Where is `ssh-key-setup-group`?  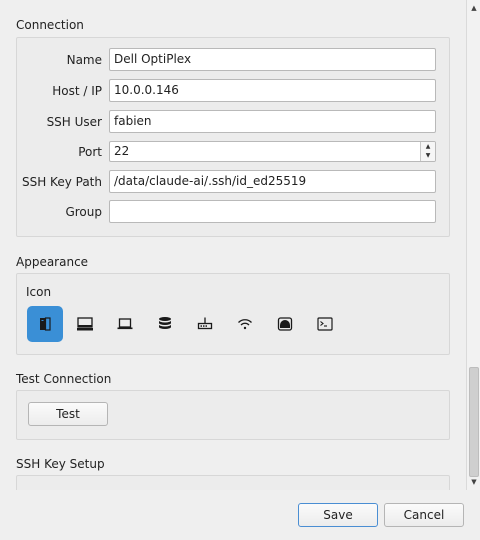
ssh-key-setup-group is located at coordinates (233, 482).